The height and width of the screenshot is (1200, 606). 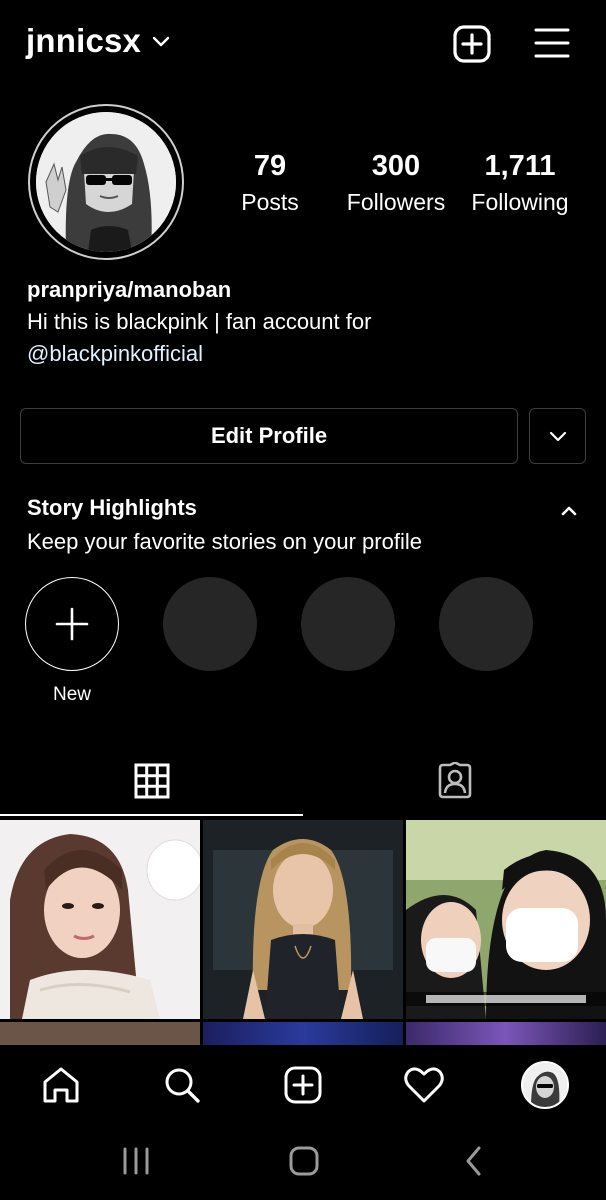 I want to click on new-post-button, so click(x=472, y=44).